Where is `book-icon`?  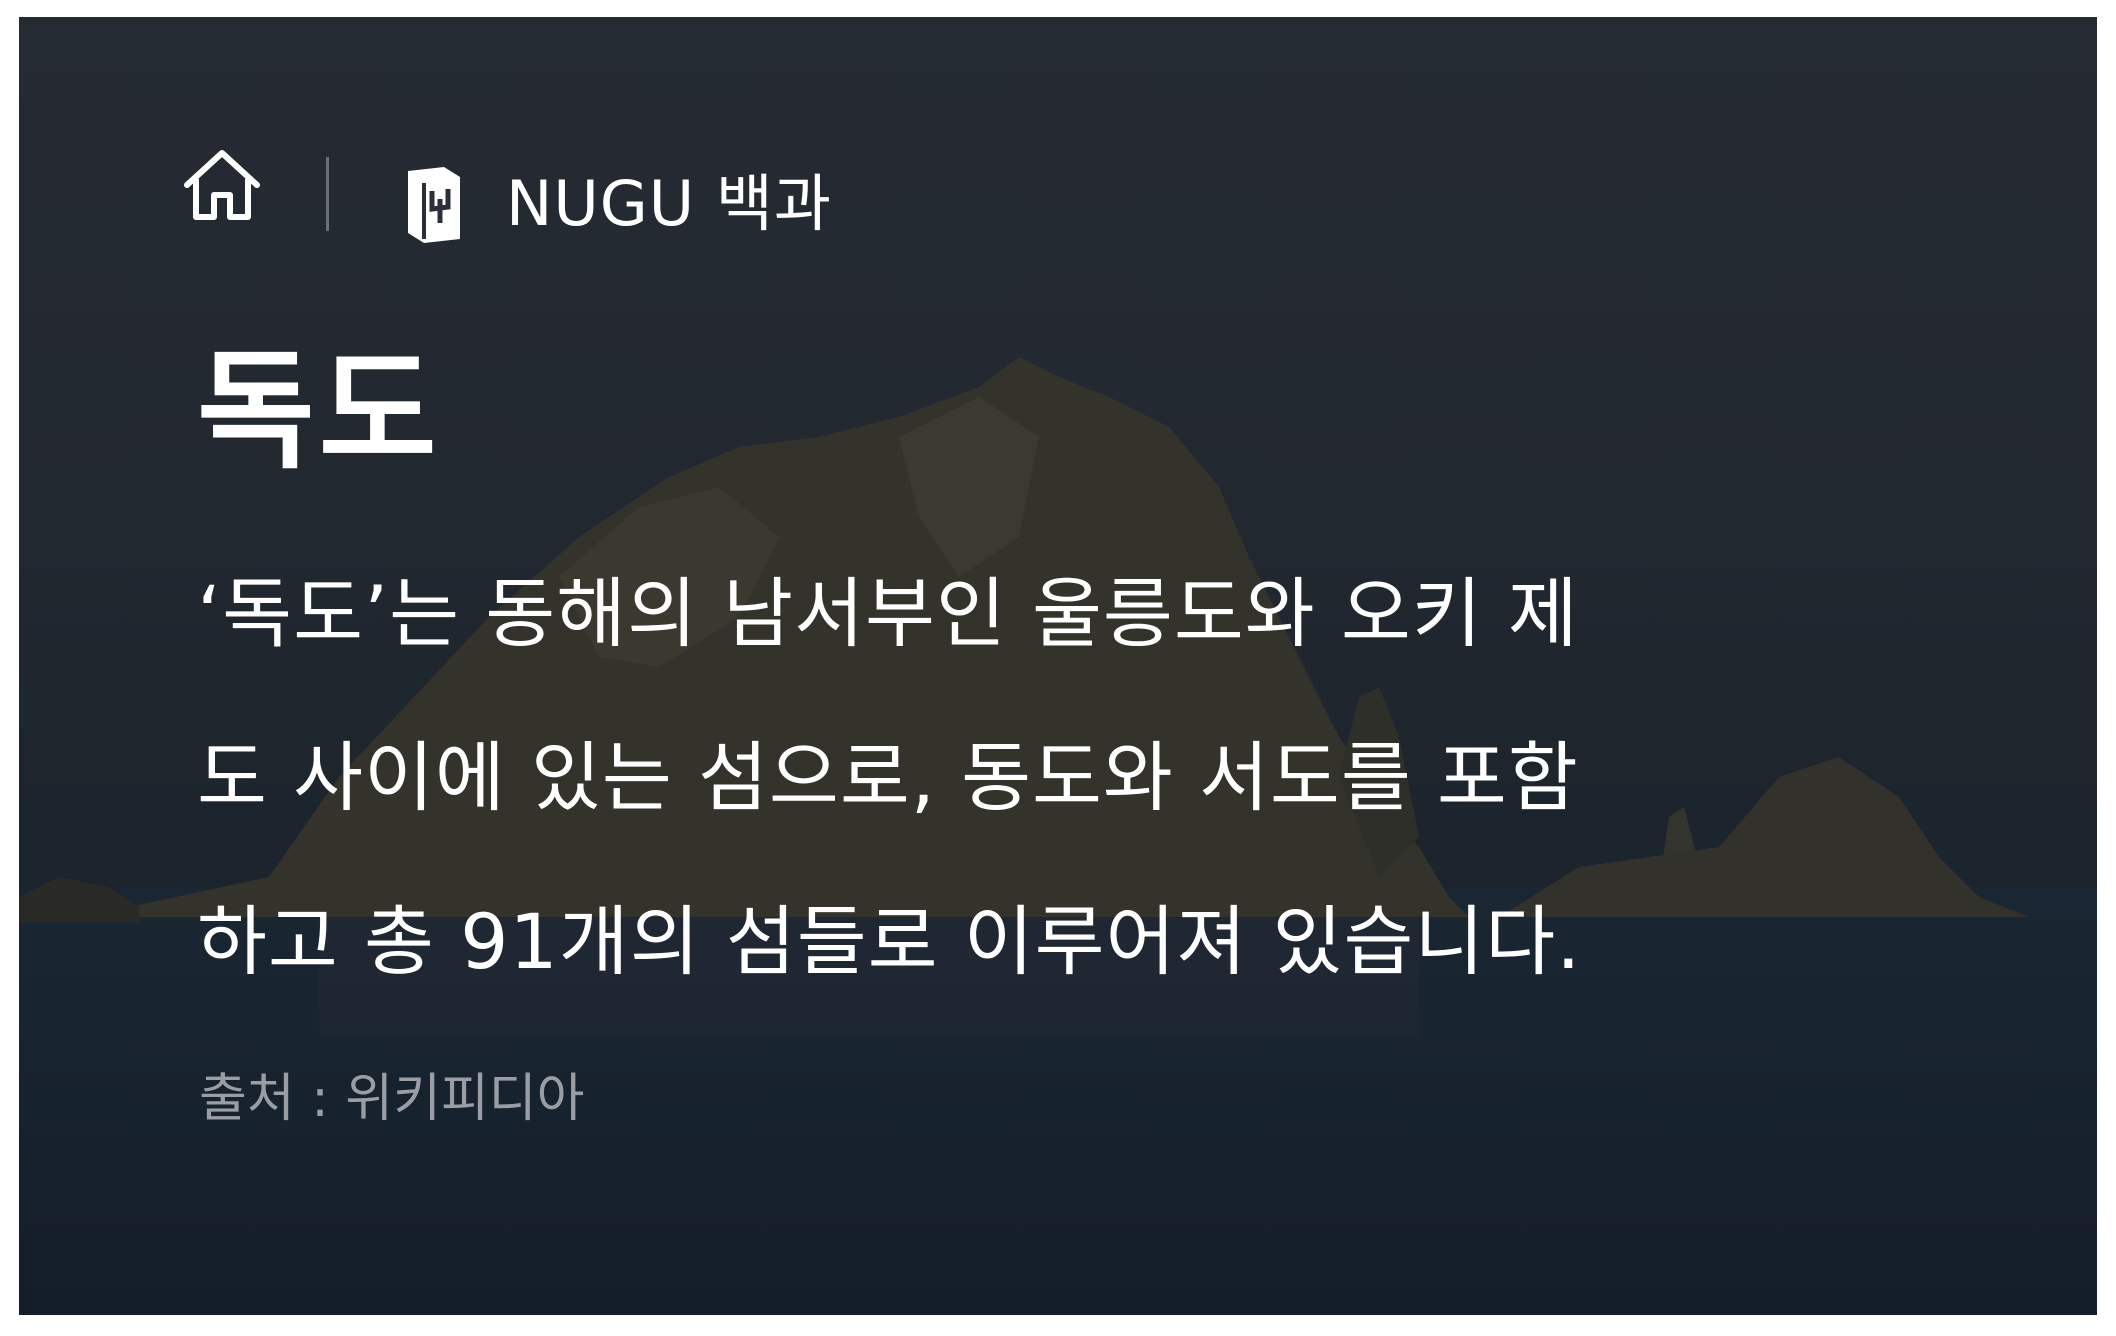 book-icon is located at coordinates (434, 205).